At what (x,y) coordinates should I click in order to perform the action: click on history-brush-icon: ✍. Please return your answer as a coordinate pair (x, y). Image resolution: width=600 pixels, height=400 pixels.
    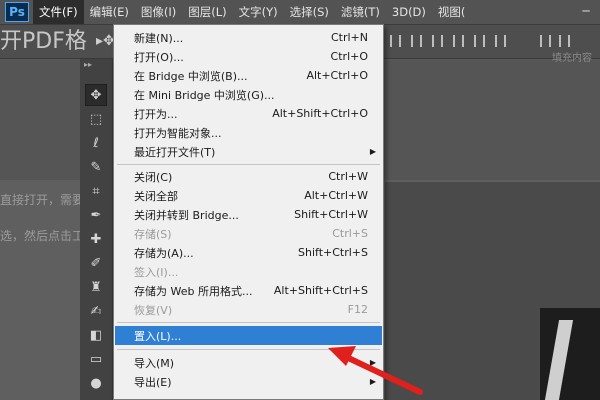
    Looking at the image, I should click on (96, 311).